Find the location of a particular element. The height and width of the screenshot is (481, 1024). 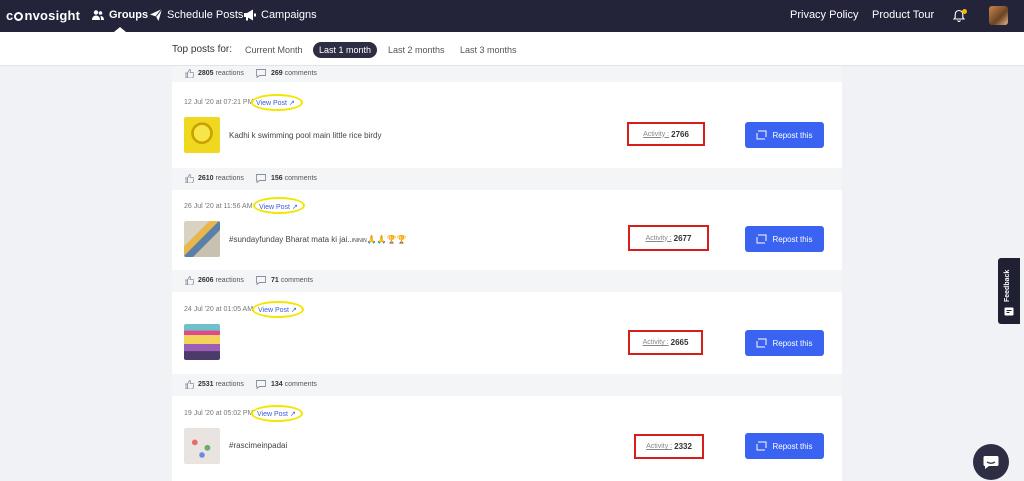

nav-schedule-posts-label: Schedule Posts is located at coordinates (205, 15).